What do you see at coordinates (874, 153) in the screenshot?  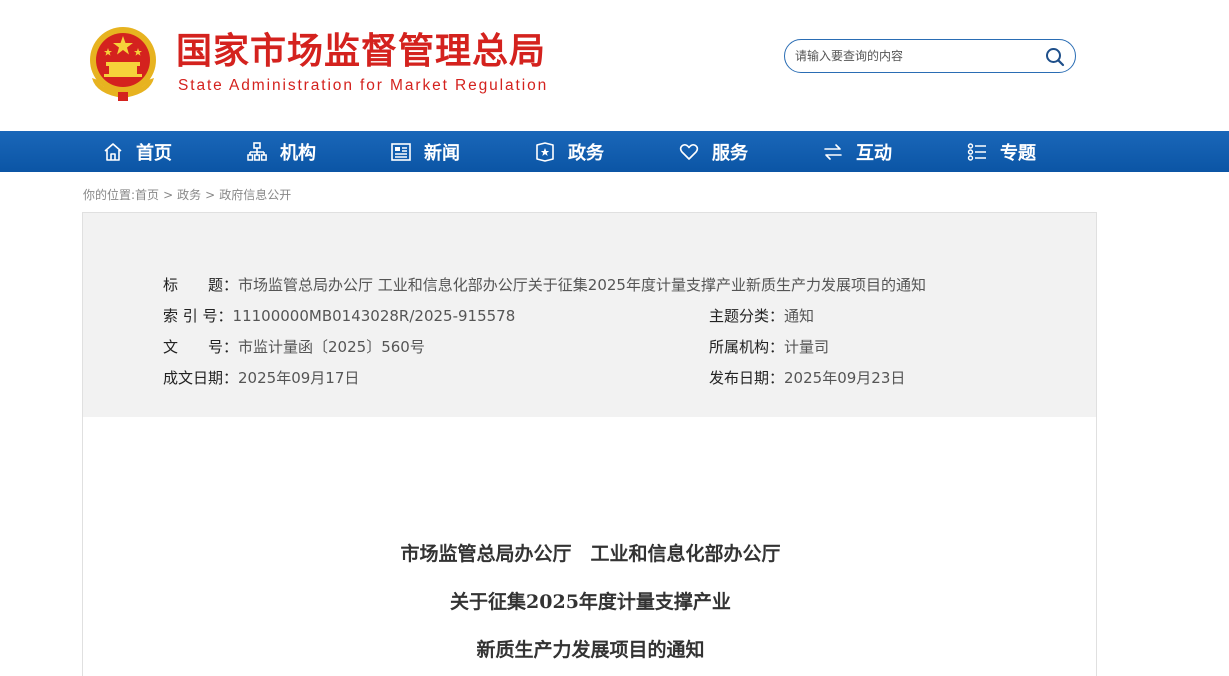 I see `nav-label: 互动` at bounding box center [874, 153].